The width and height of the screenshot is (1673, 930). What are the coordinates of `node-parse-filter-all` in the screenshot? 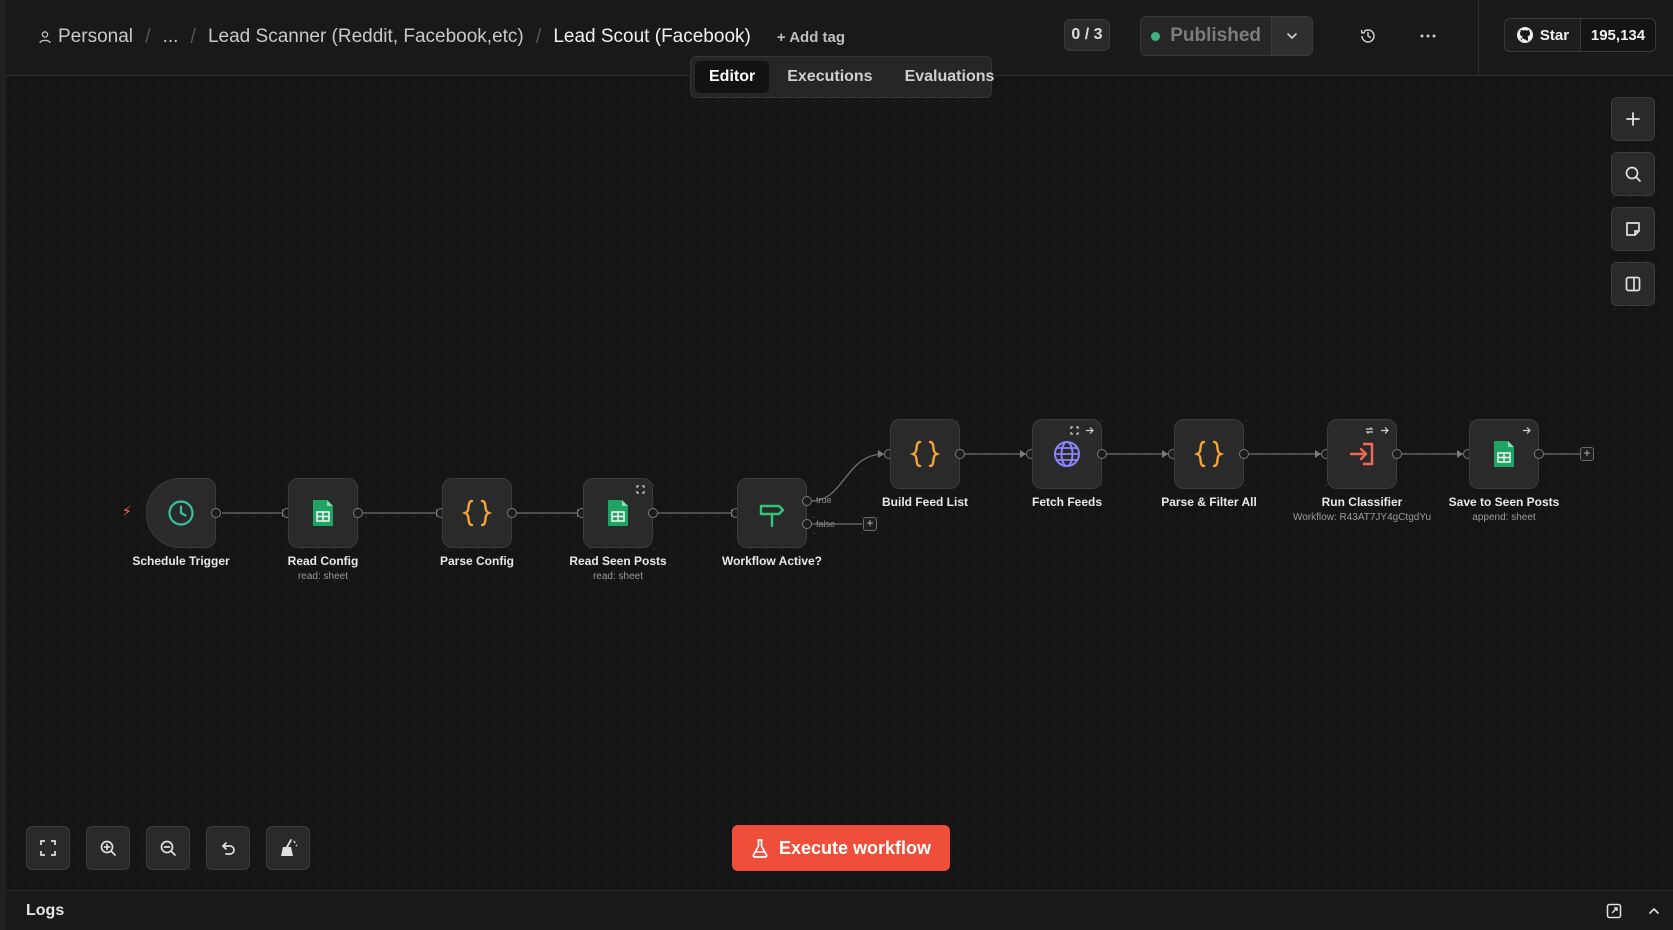 It's located at (1209, 454).